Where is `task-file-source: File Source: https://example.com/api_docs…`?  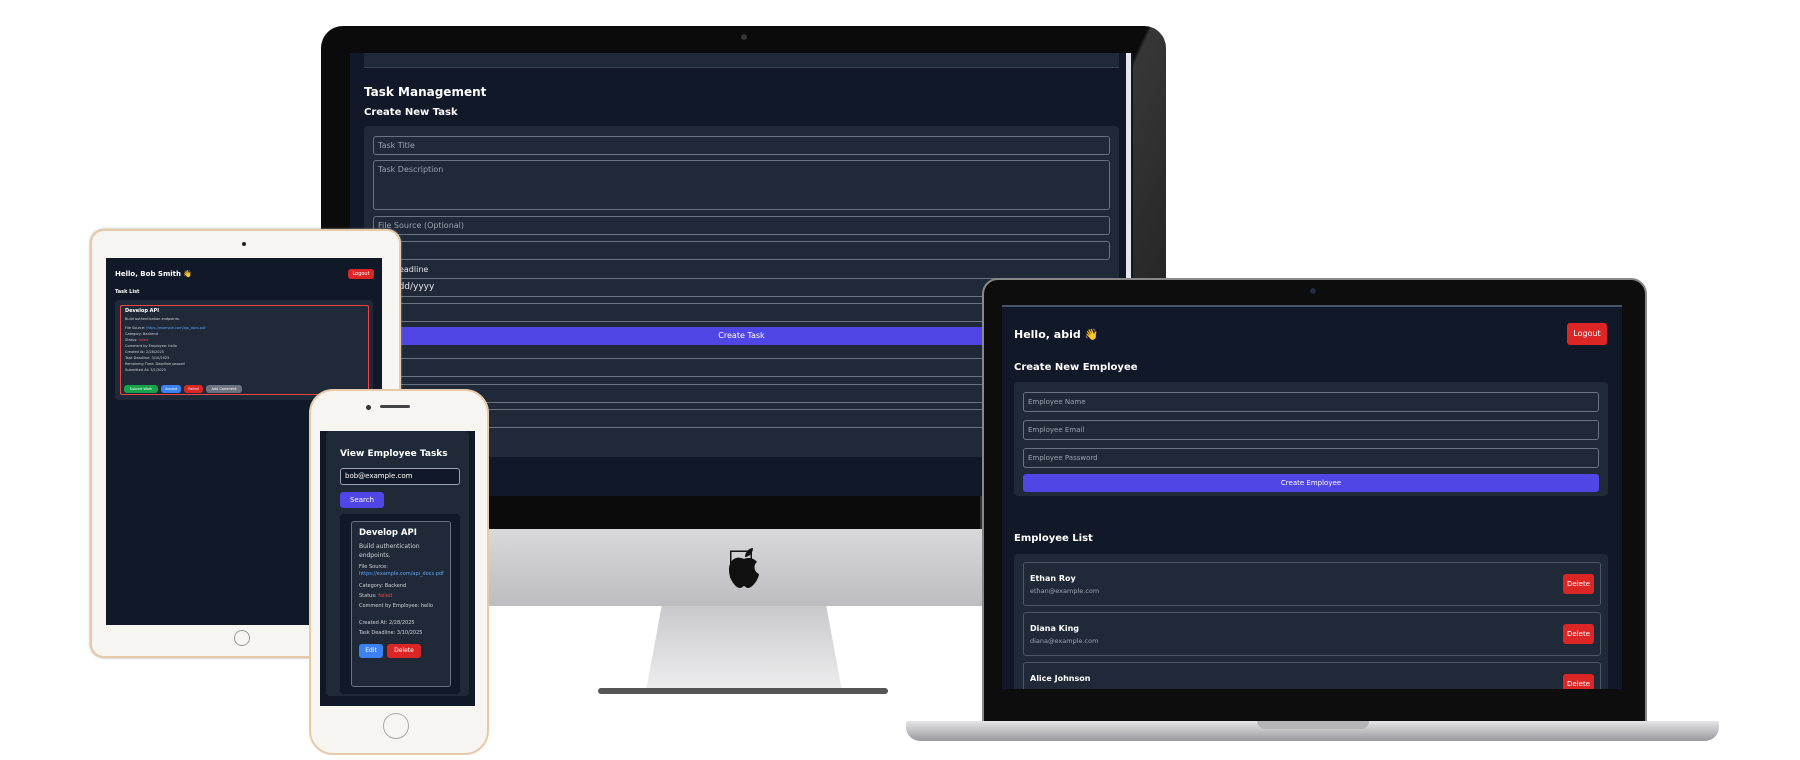 task-file-source: File Source: https://example.com/api_docs… is located at coordinates (403, 571).